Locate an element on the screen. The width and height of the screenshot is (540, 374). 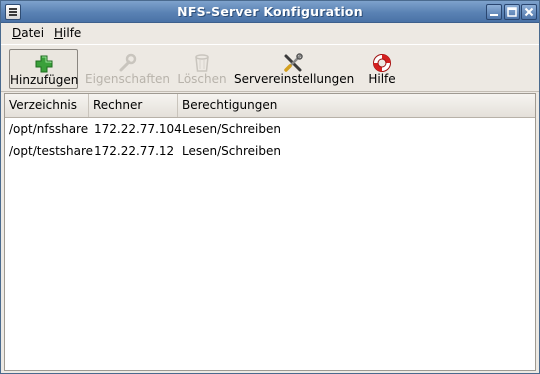
add-icon is located at coordinates (43, 64).